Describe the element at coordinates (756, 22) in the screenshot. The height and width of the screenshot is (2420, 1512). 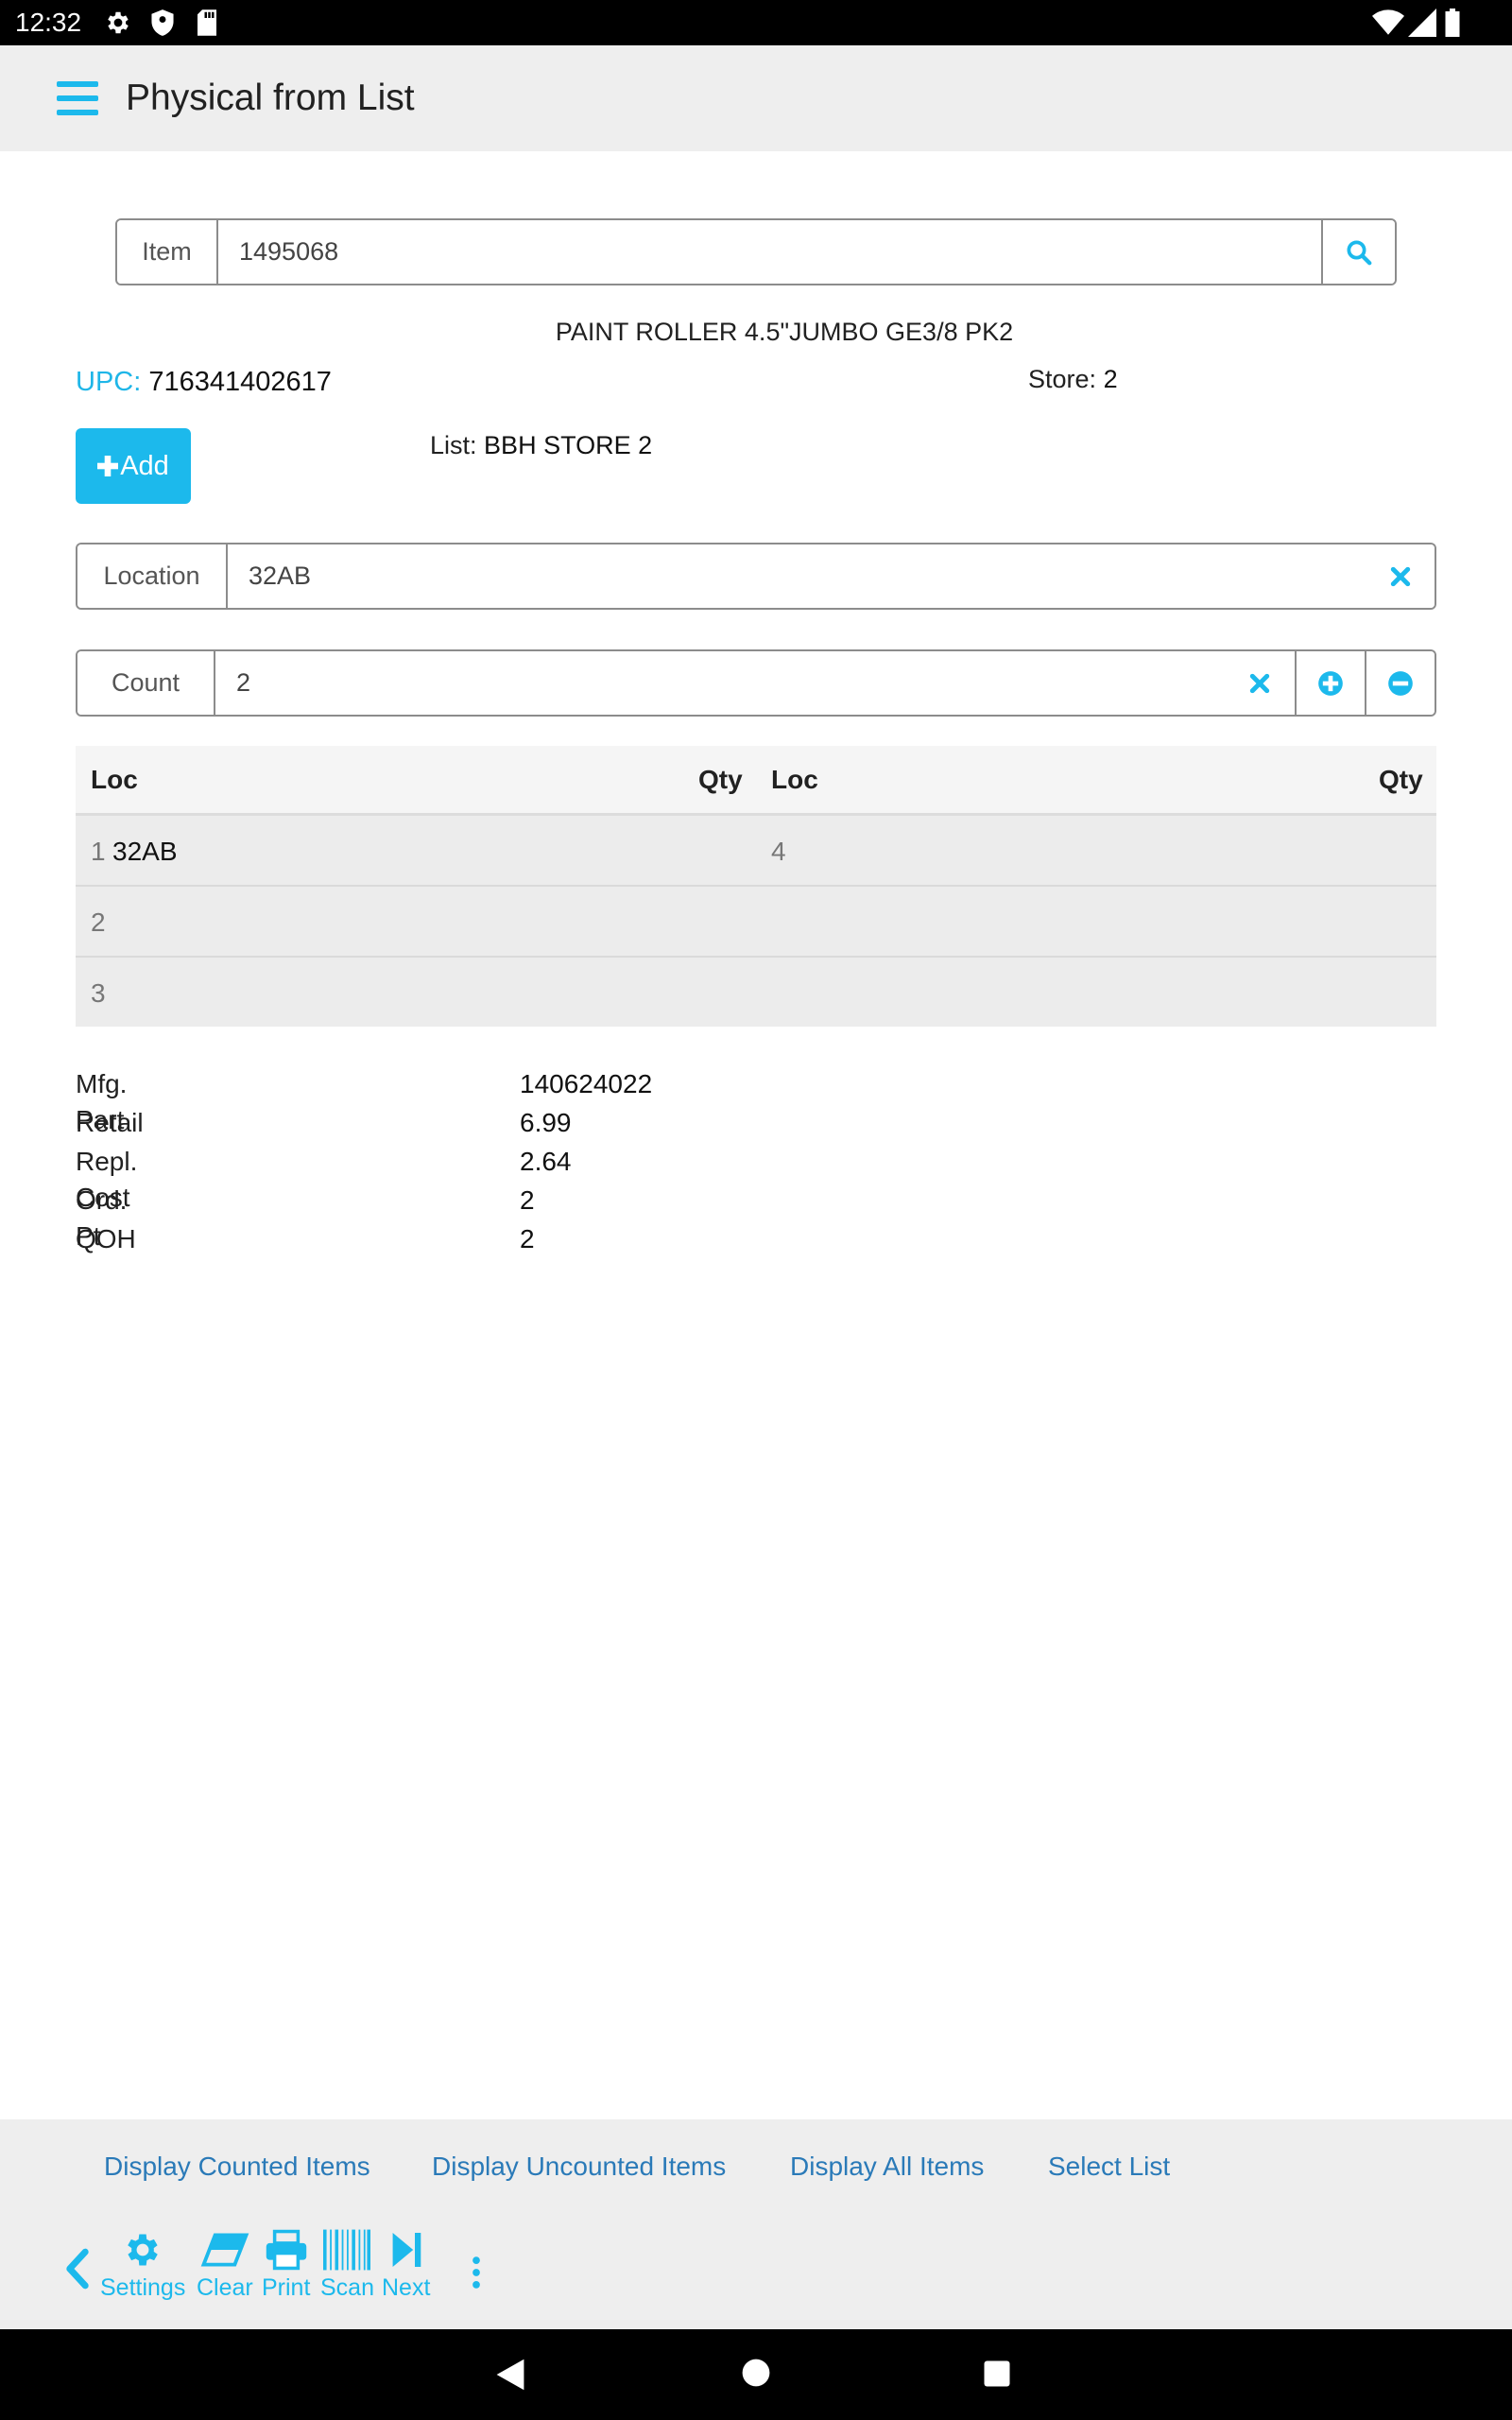
I see `status-bar: 12:32` at that location.